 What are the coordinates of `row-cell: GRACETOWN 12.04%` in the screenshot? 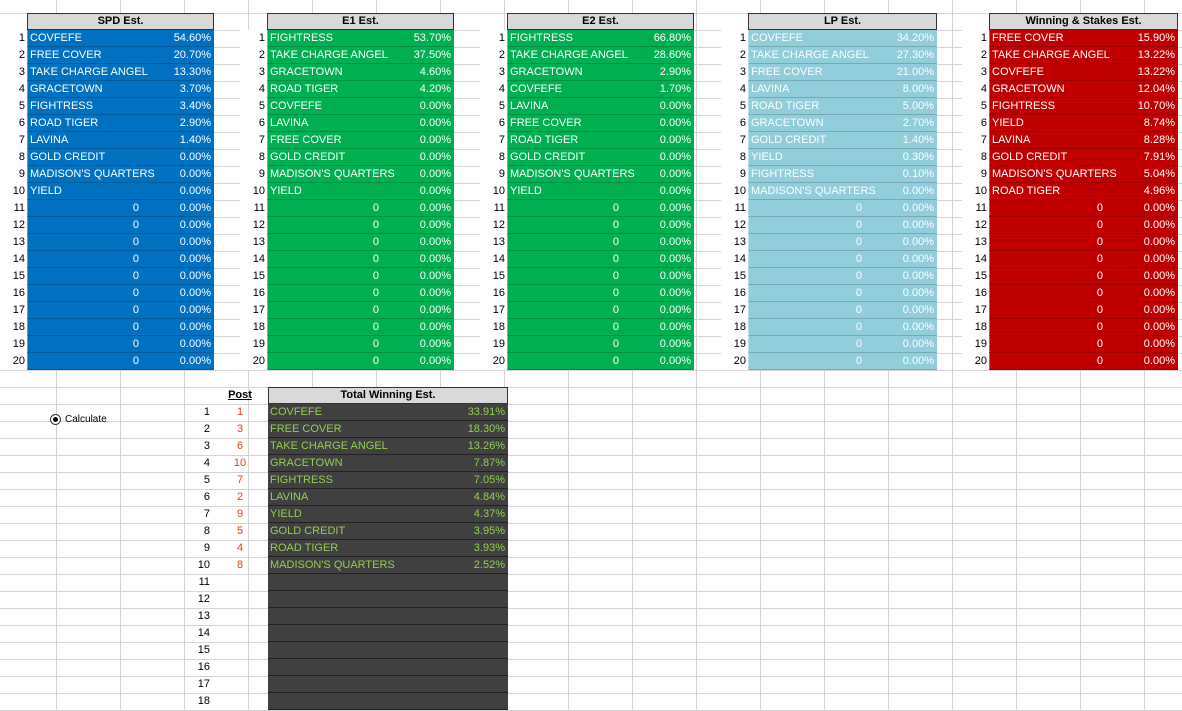 It's located at (1083, 89).